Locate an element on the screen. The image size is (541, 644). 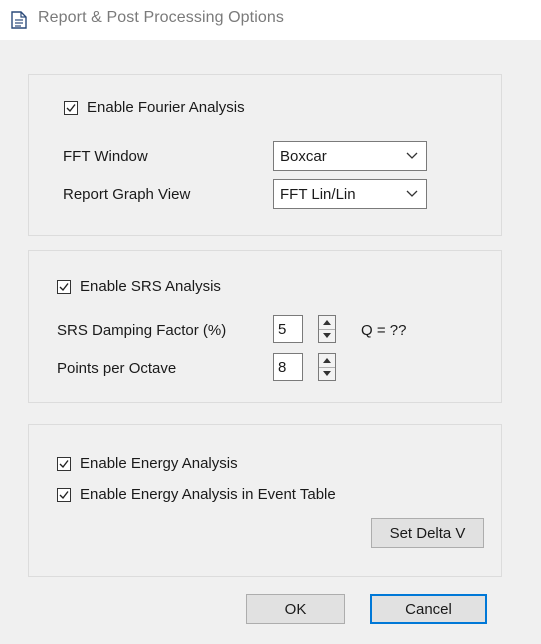
points-per-octave-input: 8 is located at coordinates (288, 367).